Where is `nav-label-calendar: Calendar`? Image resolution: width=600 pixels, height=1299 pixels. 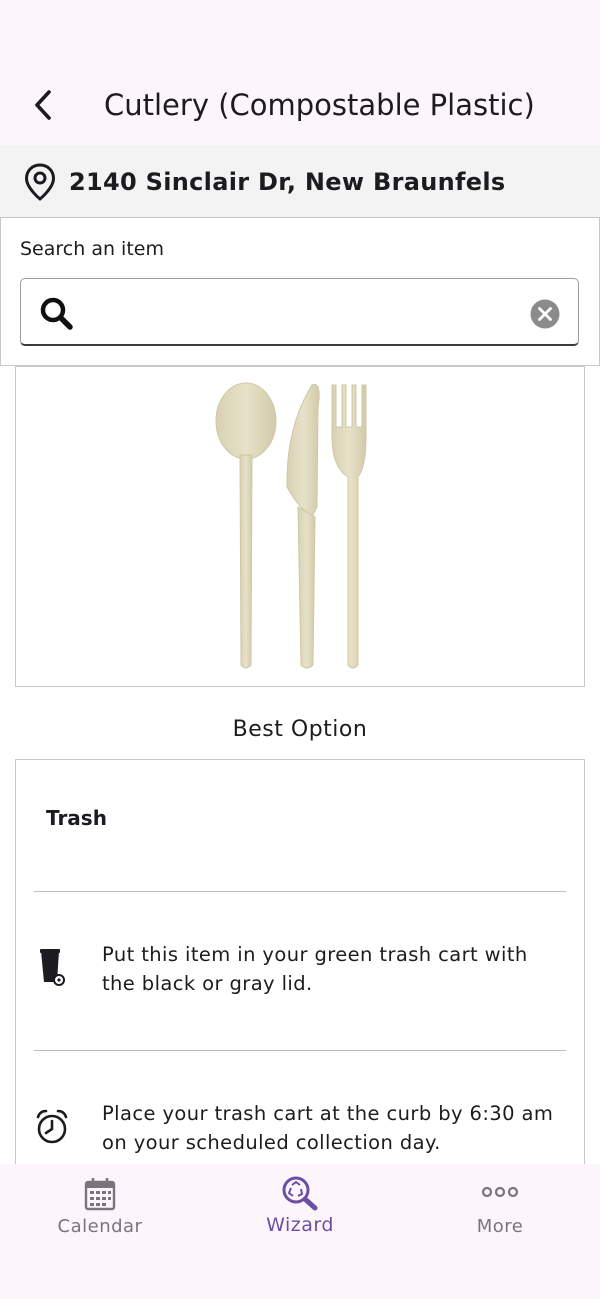 nav-label-calendar: Calendar is located at coordinates (100, 1226).